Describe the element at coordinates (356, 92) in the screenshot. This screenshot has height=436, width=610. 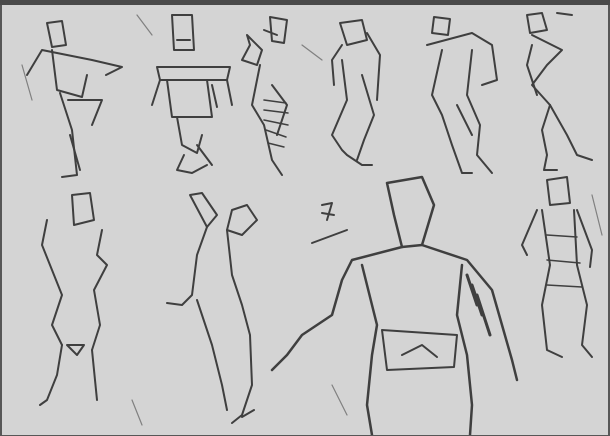
I see `figure-standing-contrapposto` at that location.